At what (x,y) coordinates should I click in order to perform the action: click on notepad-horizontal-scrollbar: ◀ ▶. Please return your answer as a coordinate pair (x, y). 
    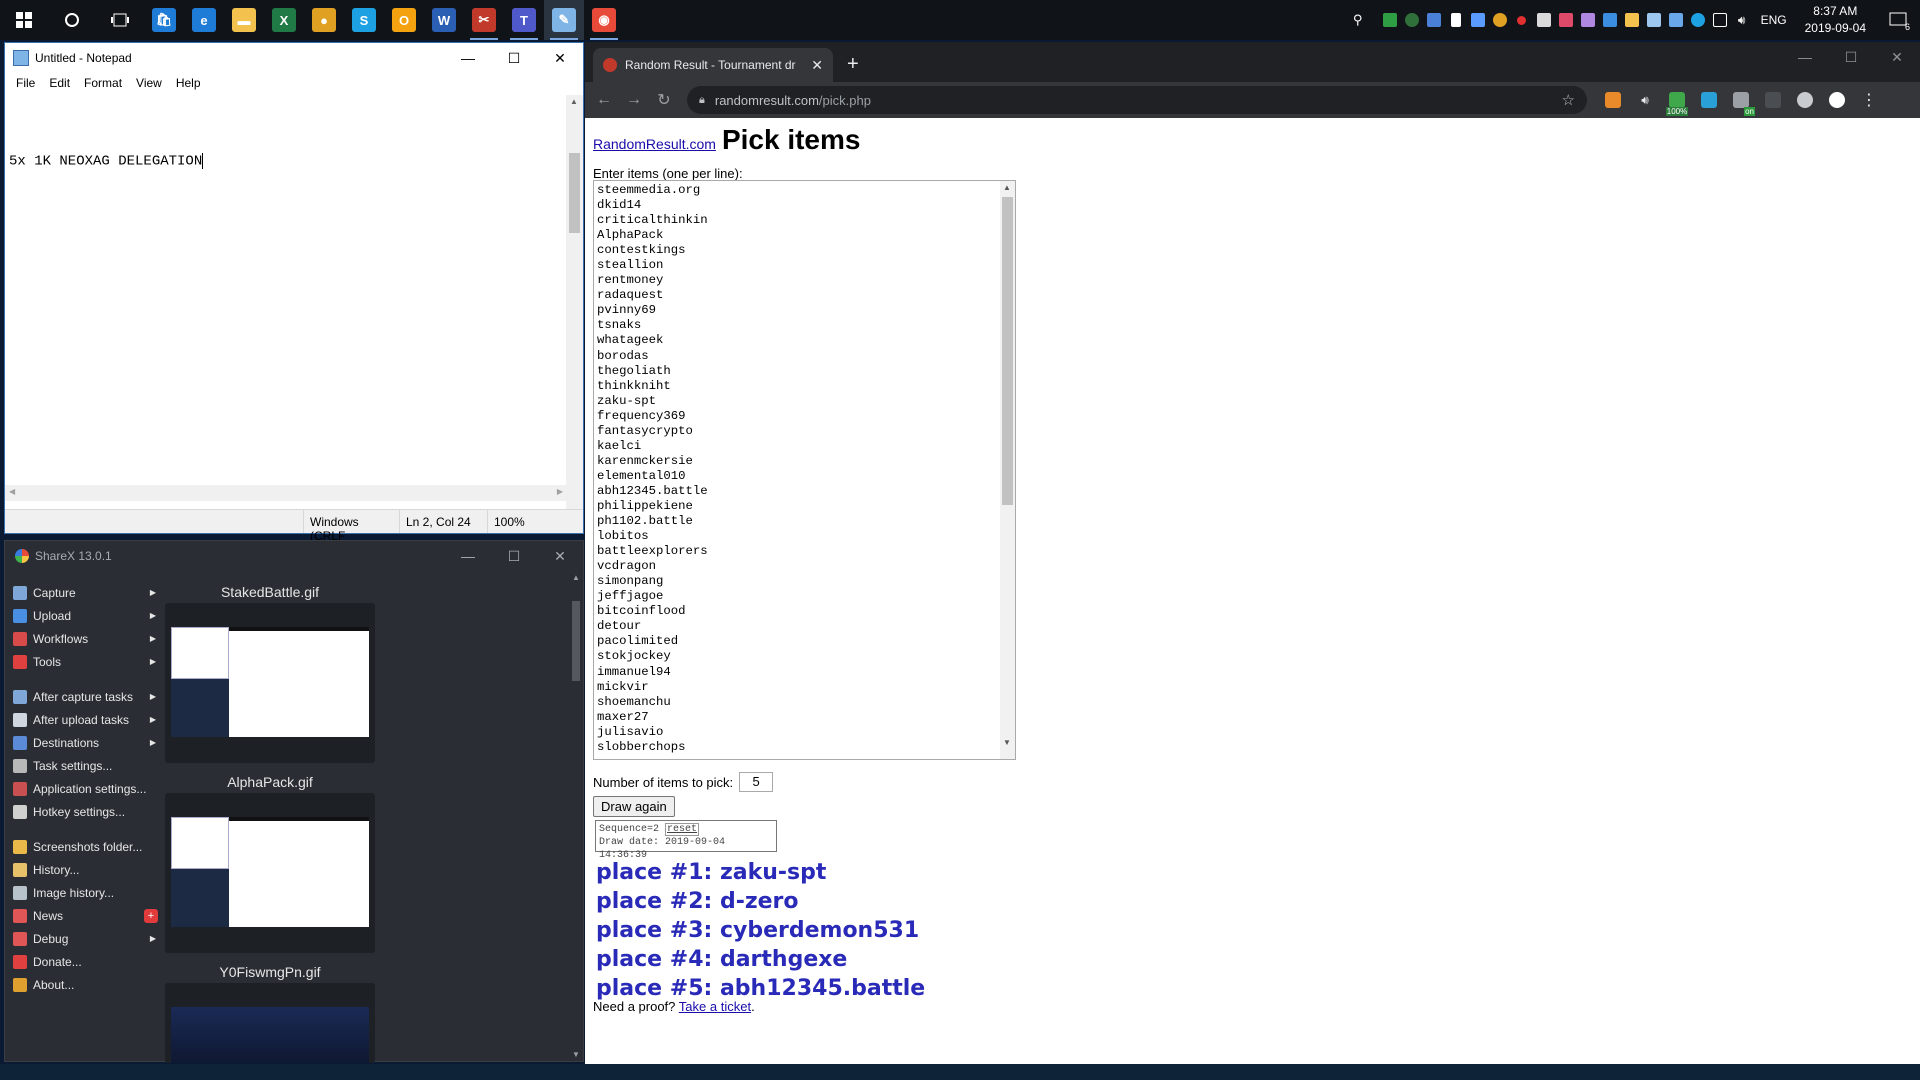
    Looking at the image, I should click on (286, 493).